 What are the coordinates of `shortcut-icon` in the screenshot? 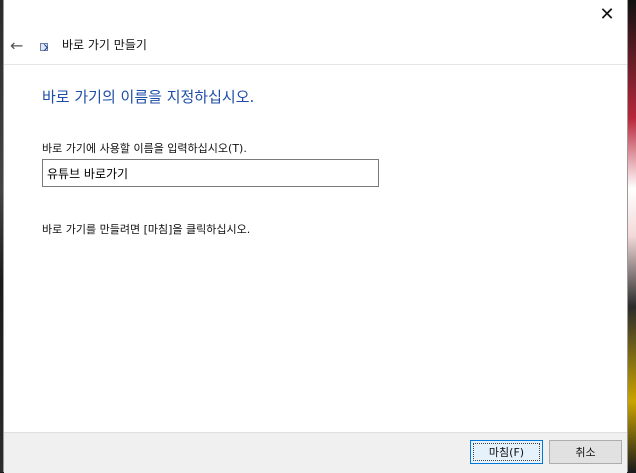 It's located at (44, 47).